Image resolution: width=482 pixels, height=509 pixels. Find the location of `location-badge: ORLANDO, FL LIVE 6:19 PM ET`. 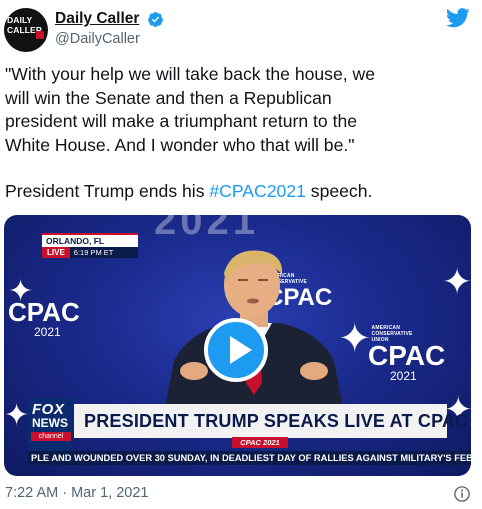

location-badge: ORLANDO, FL LIVE 6:19 PM ET is located at coordinates (90, 245).